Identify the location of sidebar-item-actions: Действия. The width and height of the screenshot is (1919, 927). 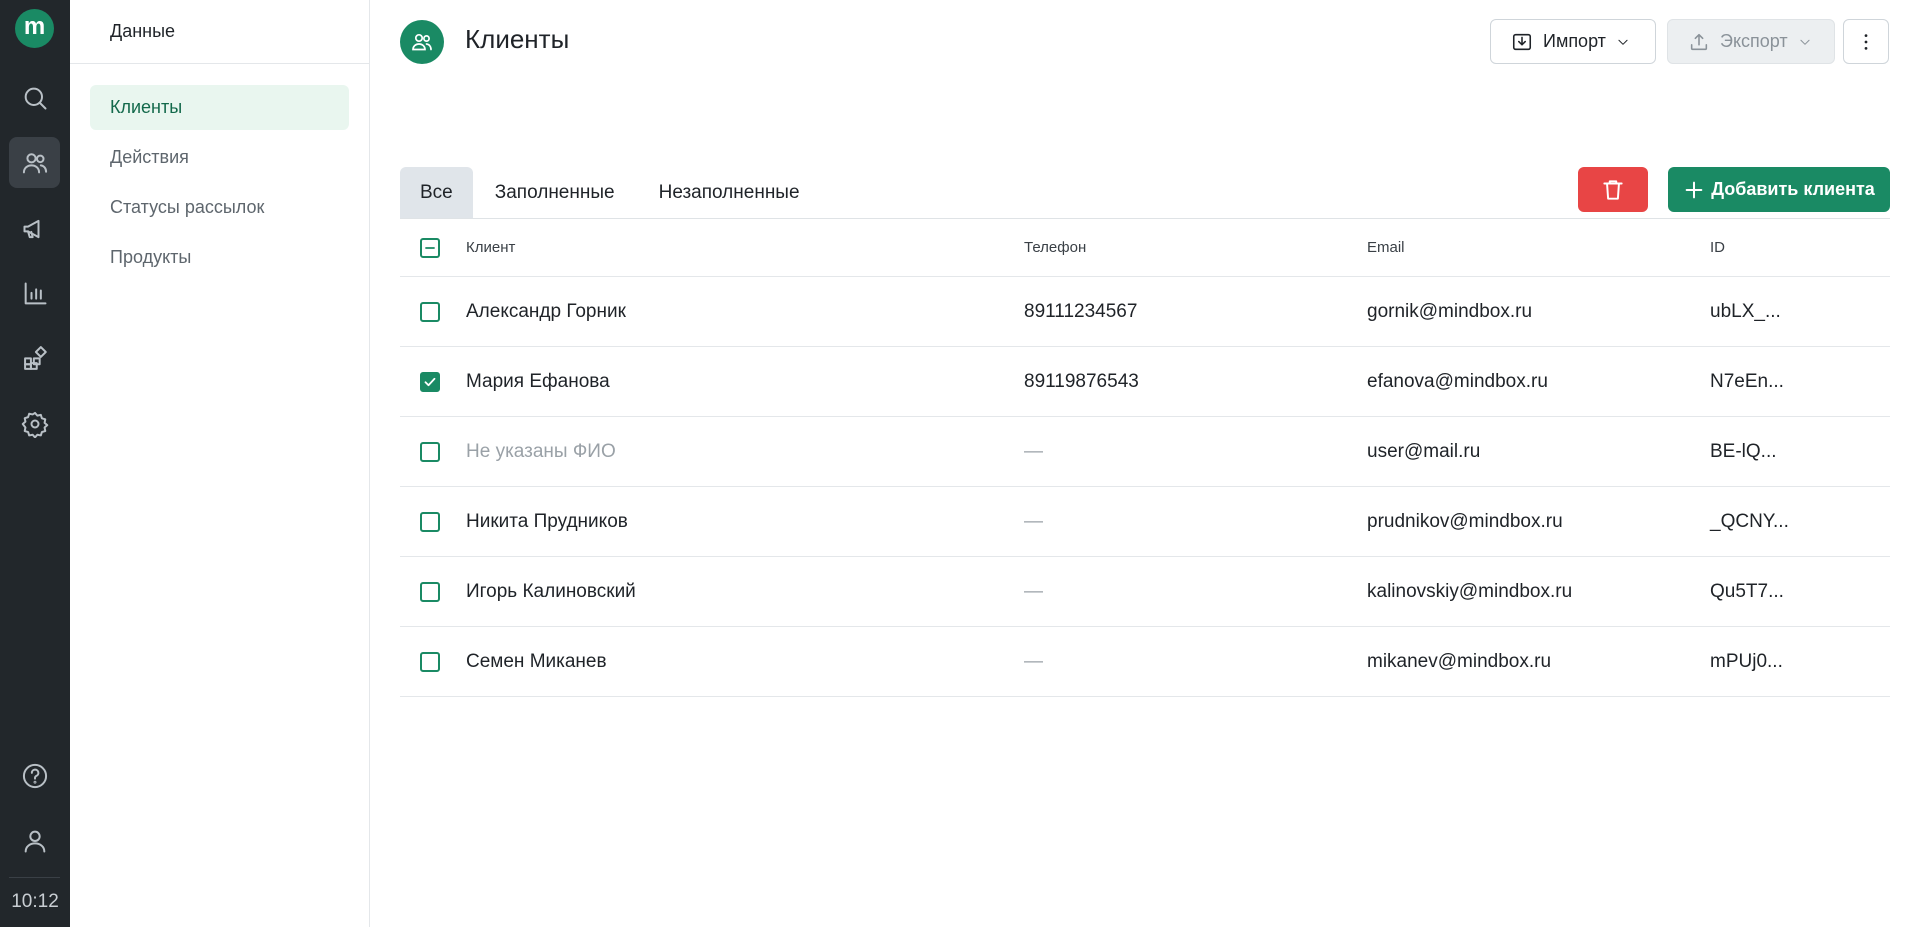
(219, 157).